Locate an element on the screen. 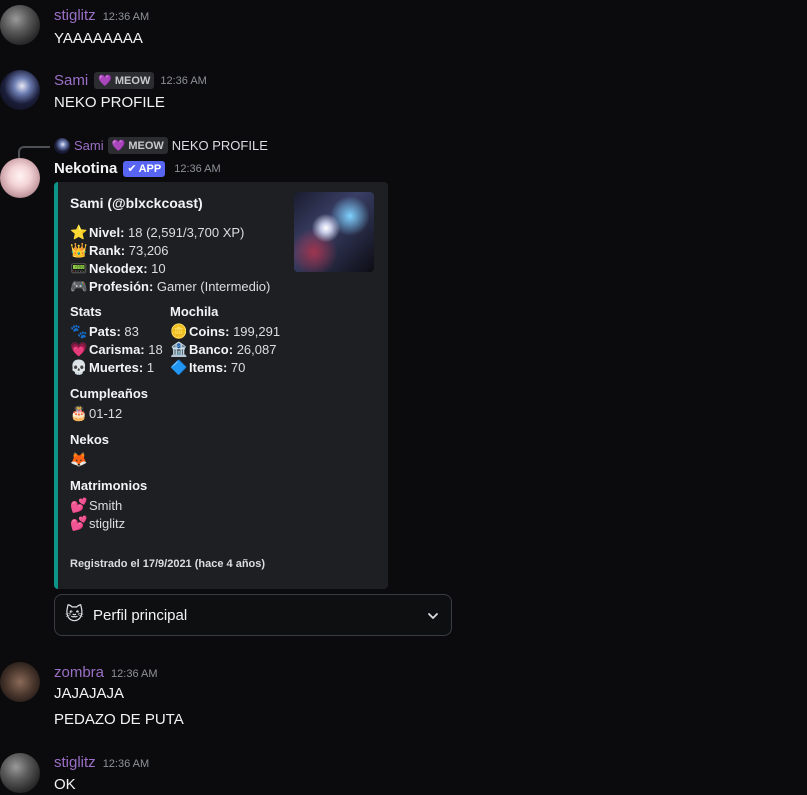 The height and width of the screenshot is (795, 807). message-text: JAJAJAJA is located at coordinates (89, 693).